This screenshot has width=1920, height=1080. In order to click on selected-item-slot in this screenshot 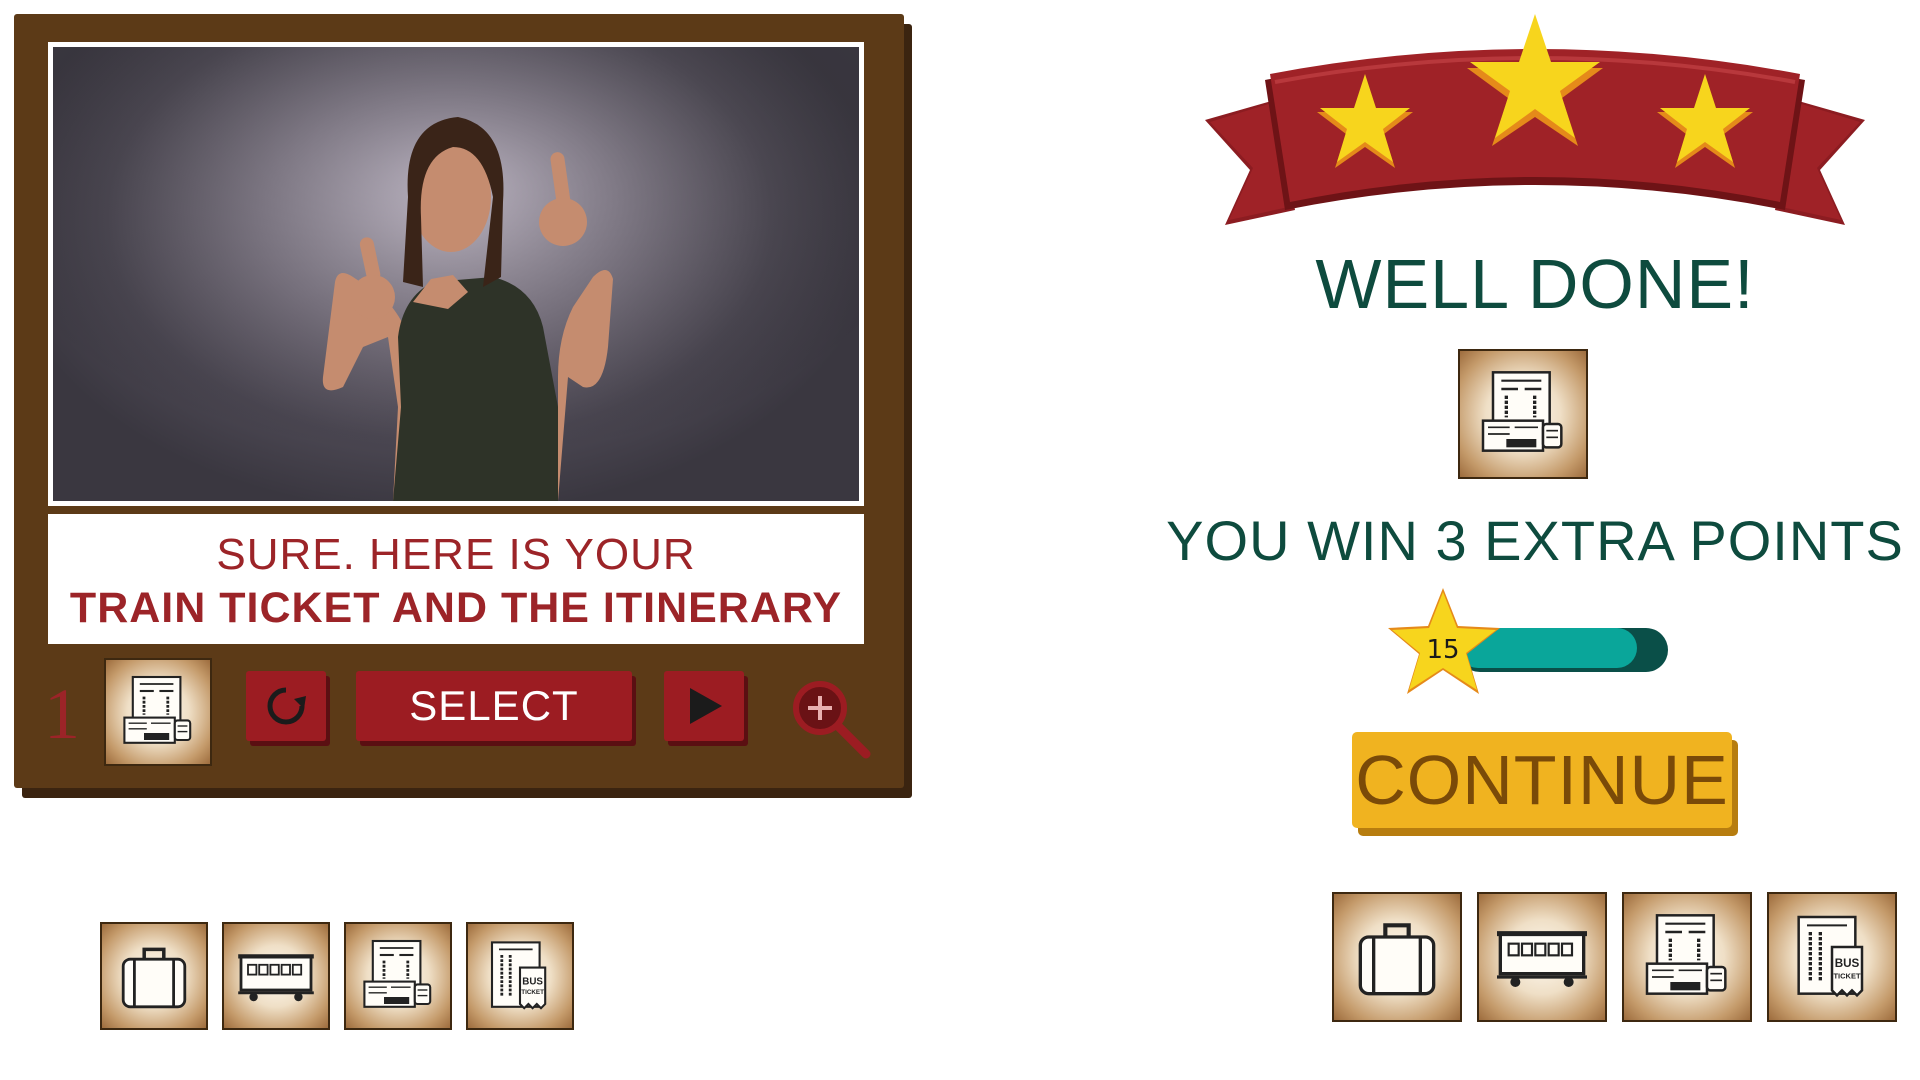, I will do `click(158, 712)`.